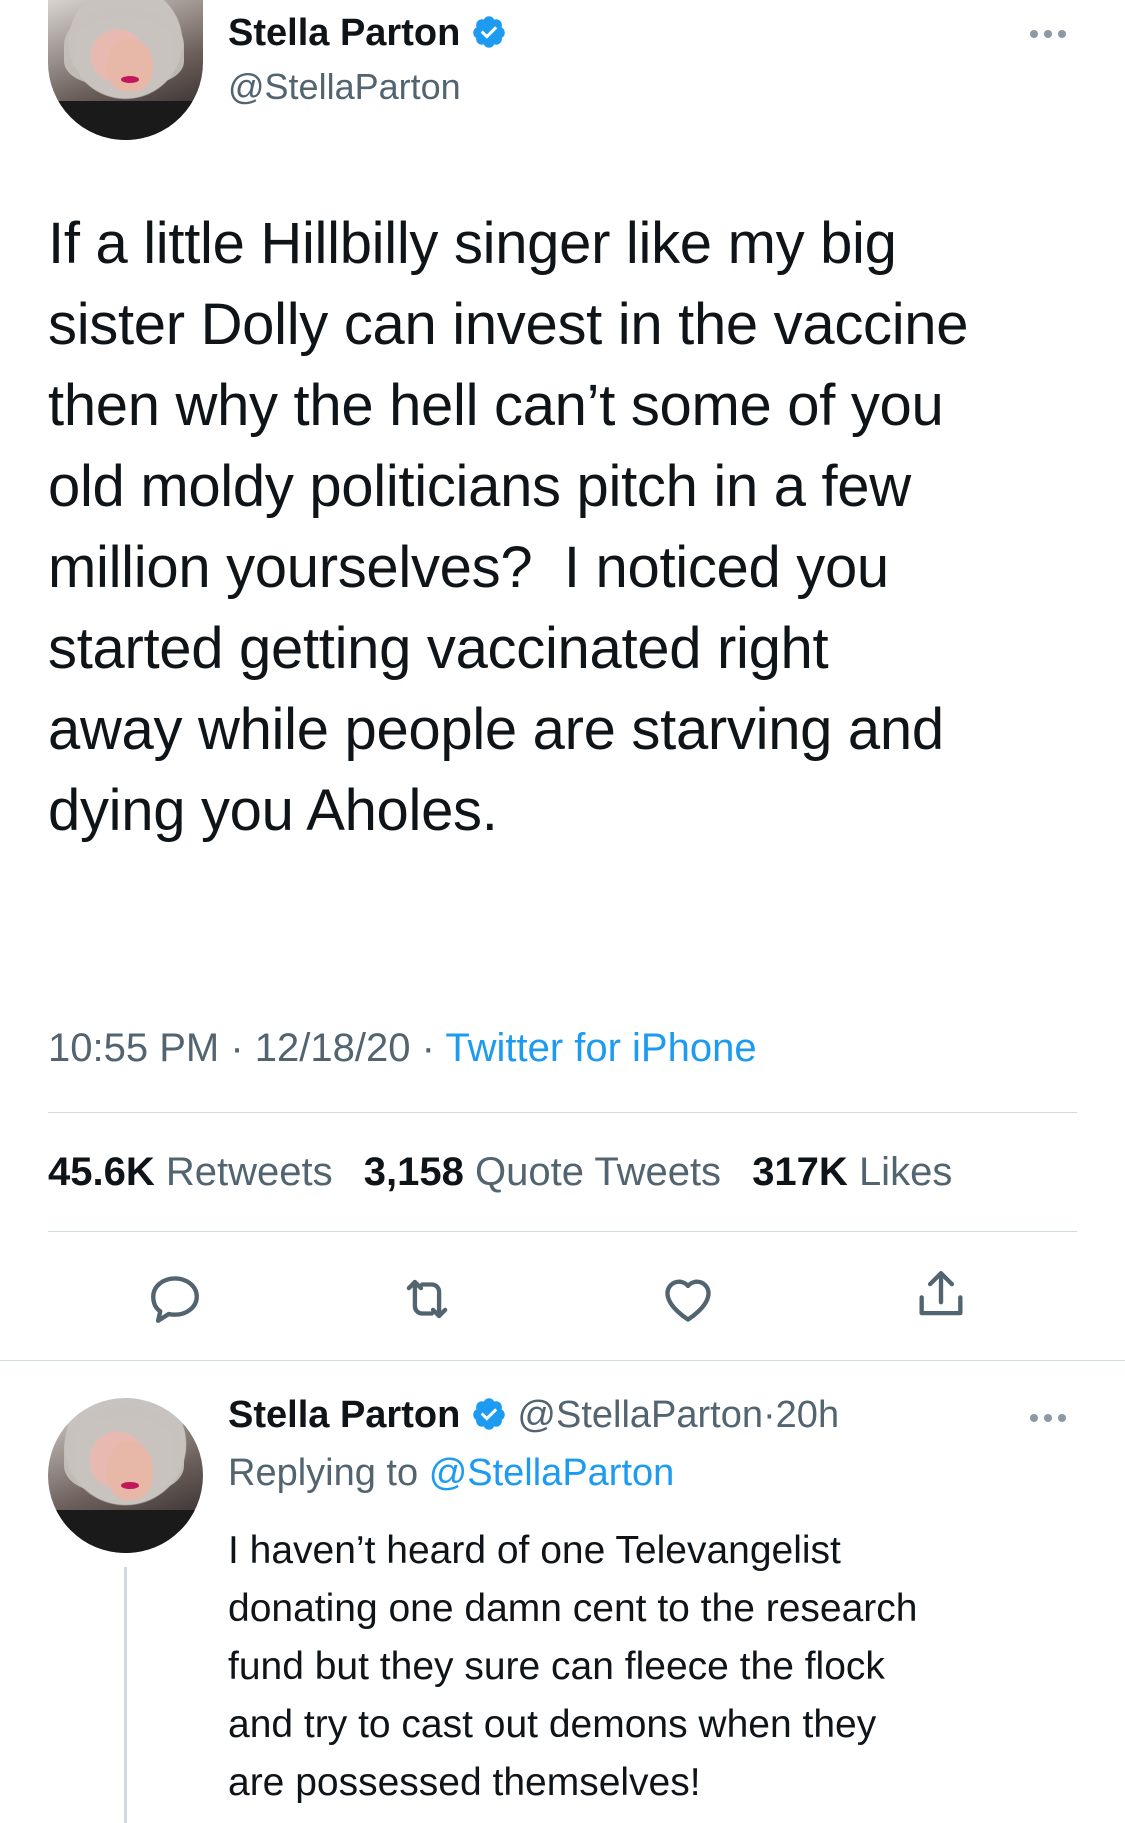  What do you see at coordinates (941, 1295) in the screenshot?
I see `share-icon` at bounding box center [941, 1295].